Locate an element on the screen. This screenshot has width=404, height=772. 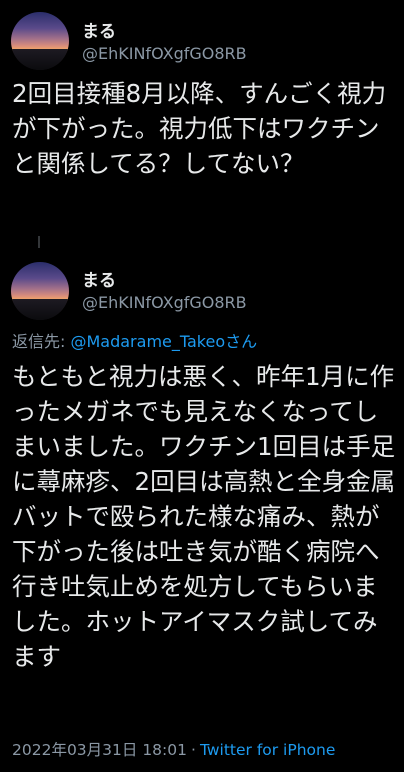
reply-mention-link: @Madarame_Takeo is located at coordinates (147, 341).